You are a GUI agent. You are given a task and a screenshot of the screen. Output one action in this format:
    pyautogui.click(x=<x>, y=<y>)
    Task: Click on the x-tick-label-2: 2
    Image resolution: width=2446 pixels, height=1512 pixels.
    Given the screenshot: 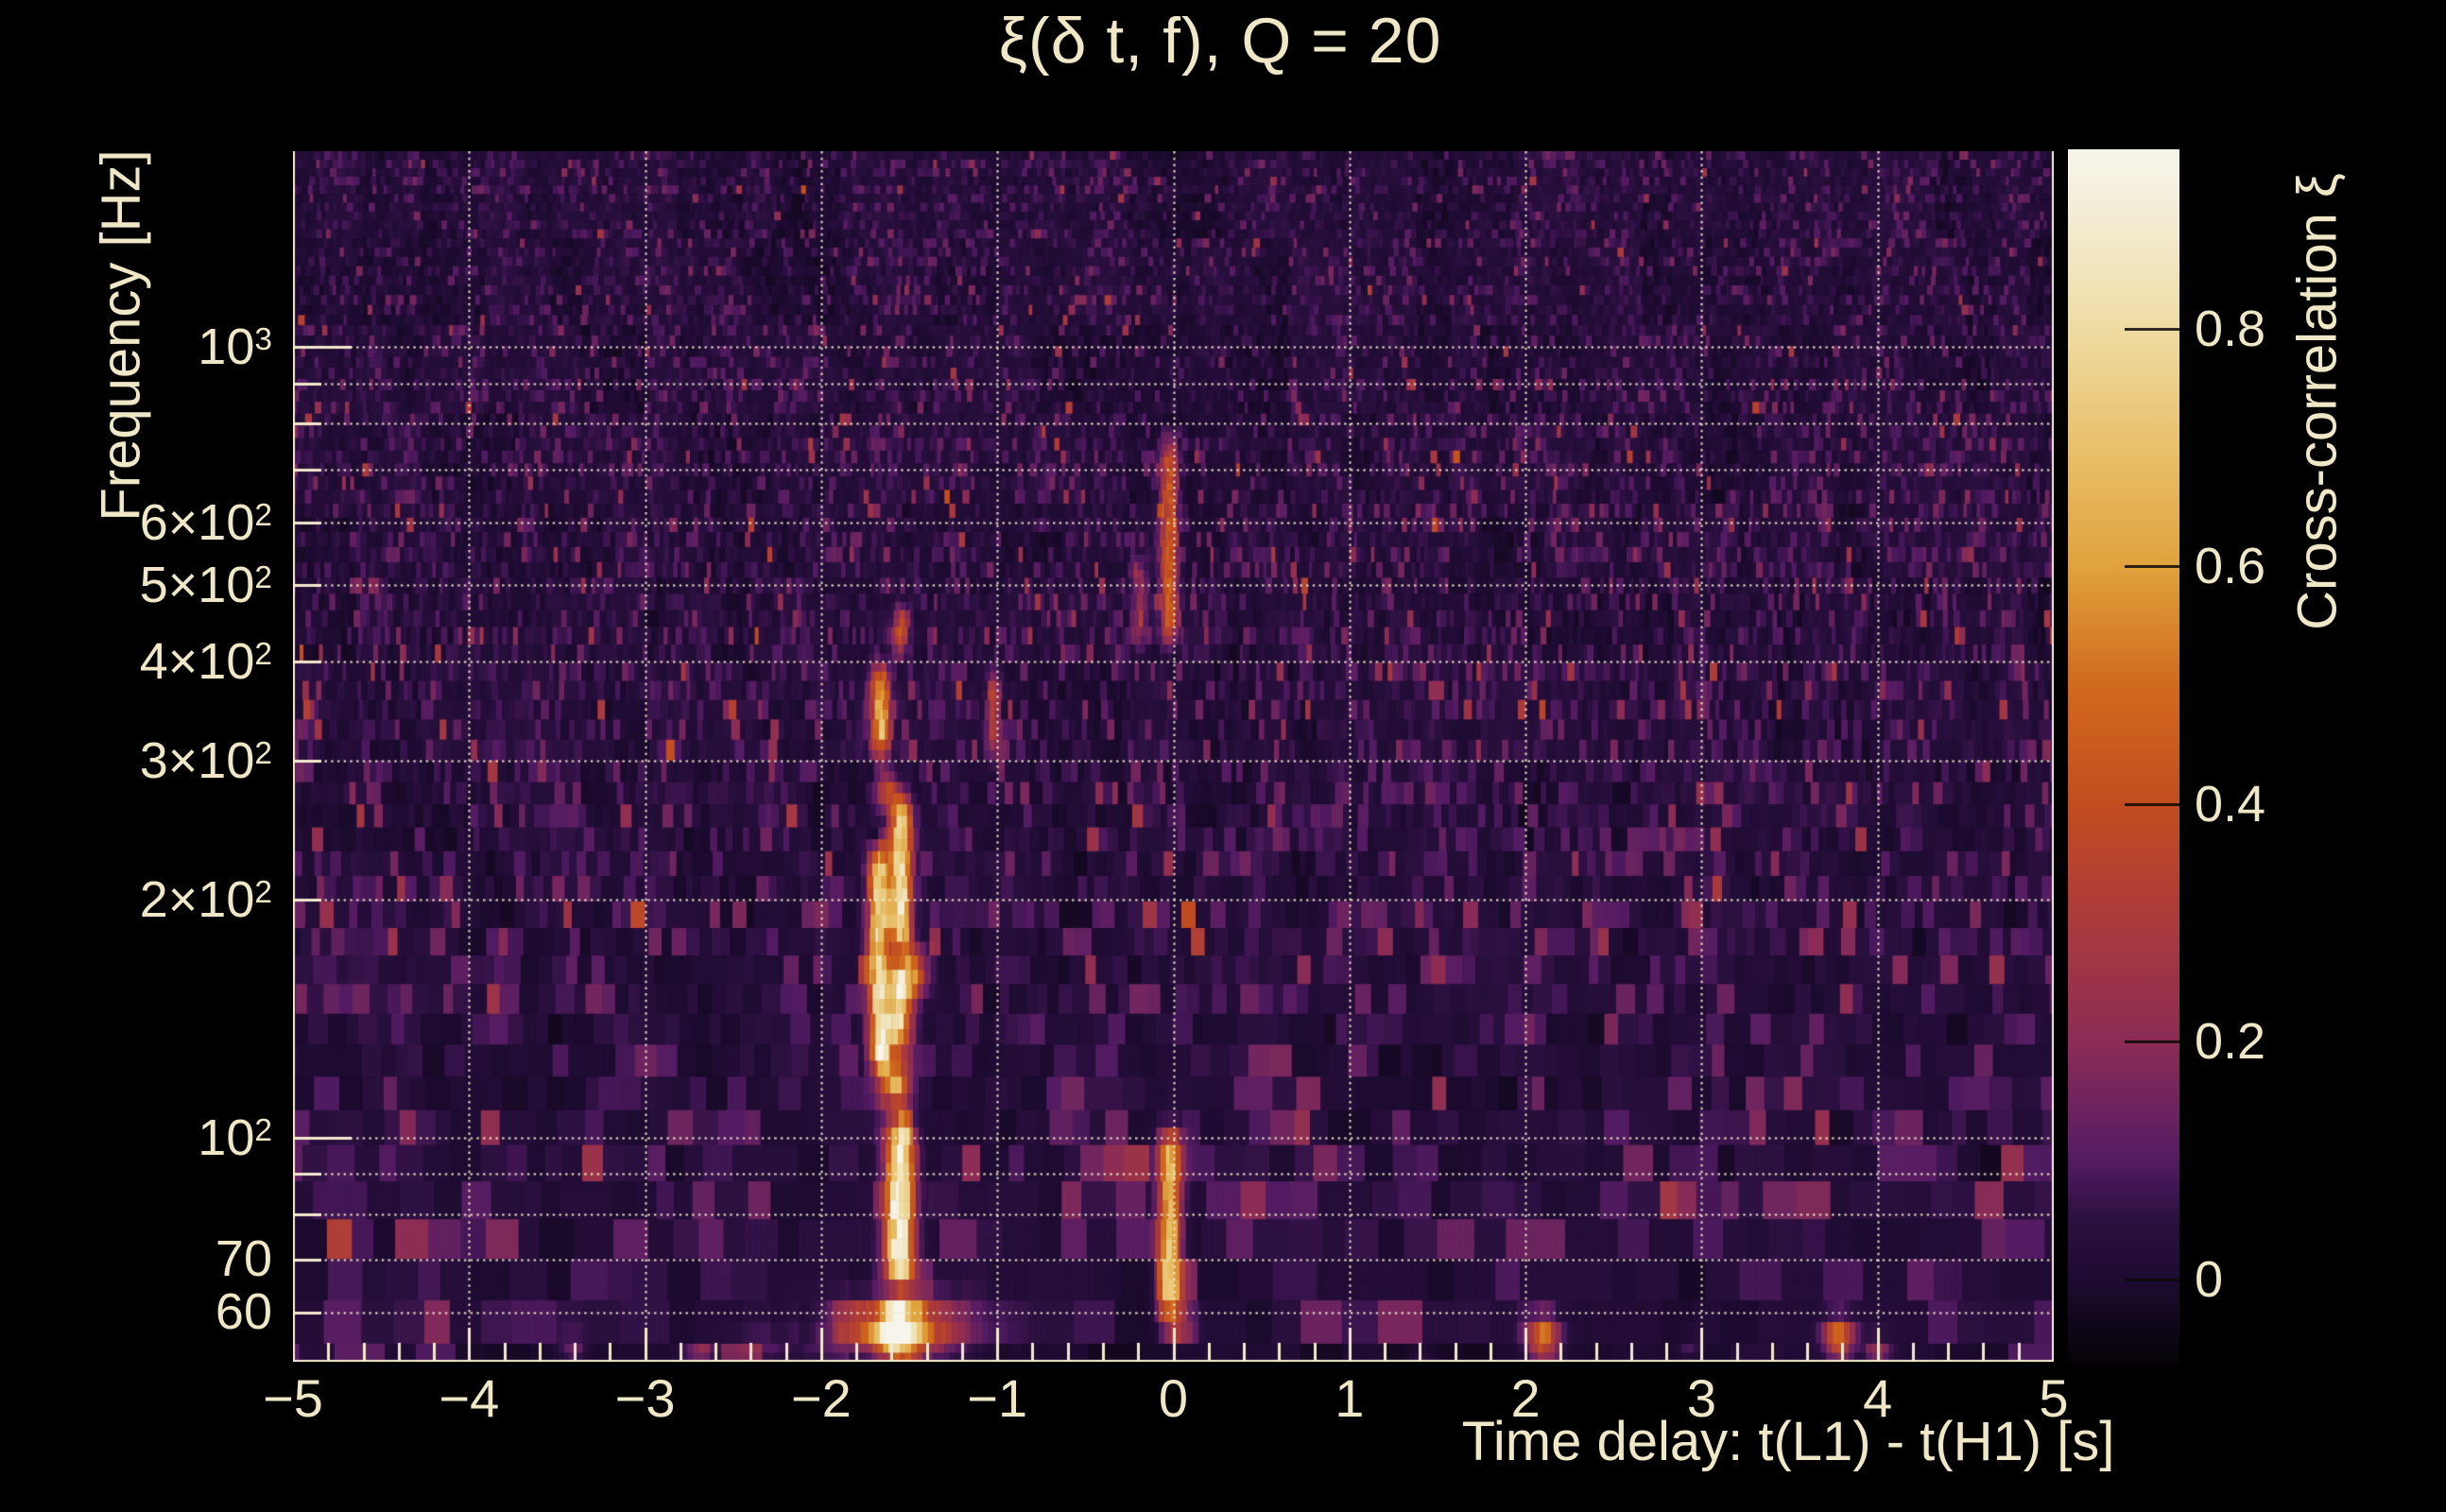 What is the action you would take?
    pyautogui.click(x=1525, y=1398)
    